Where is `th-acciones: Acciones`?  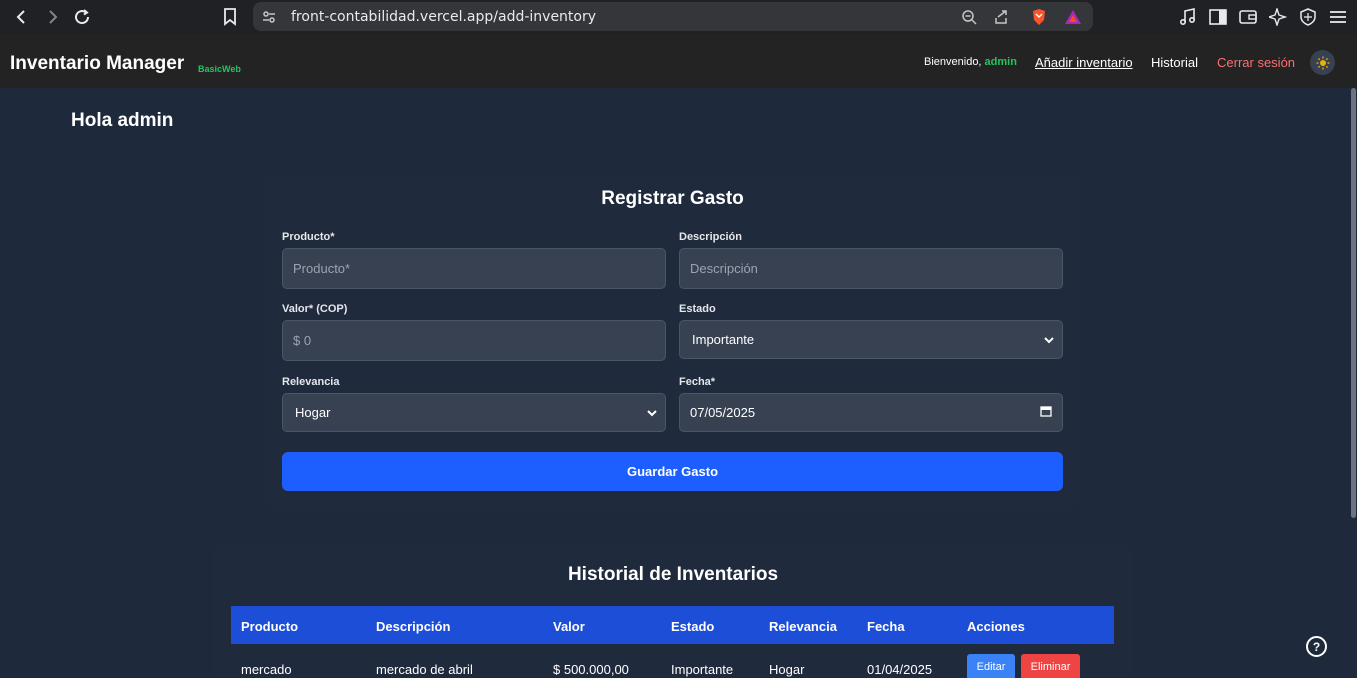
th-acciones: Acciones is located at coordinates (996, 626).